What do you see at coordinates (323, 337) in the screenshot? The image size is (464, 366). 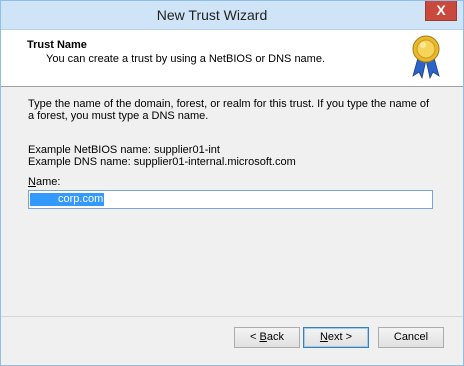 I see `next-accelerator: N` at bounding box center [323, 337].